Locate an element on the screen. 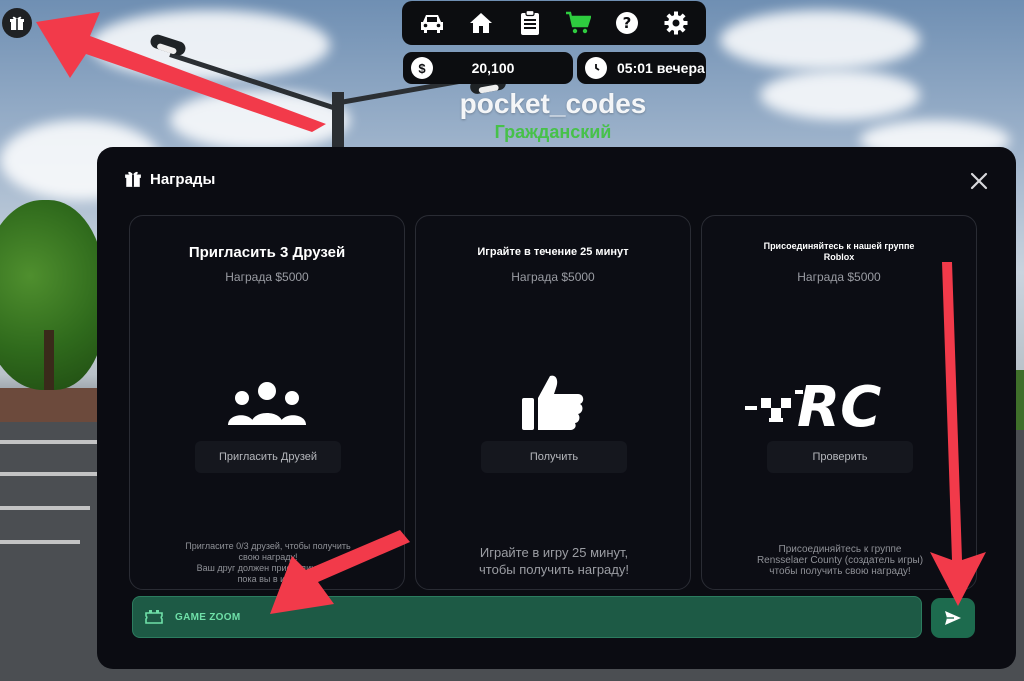 The width and height of the screenshot is (1024, 681). svg-text: RC is located at coordinates (839, 404).